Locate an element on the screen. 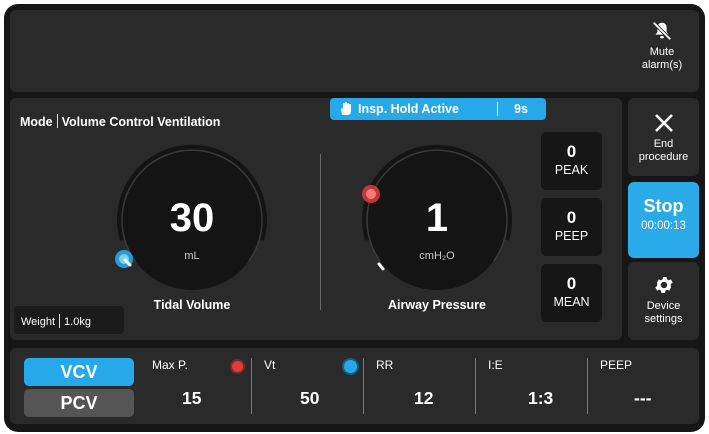 This screenshot has width=709, height=434. hold-label: Insp. Hold Active is located at coordinates (408, 109).